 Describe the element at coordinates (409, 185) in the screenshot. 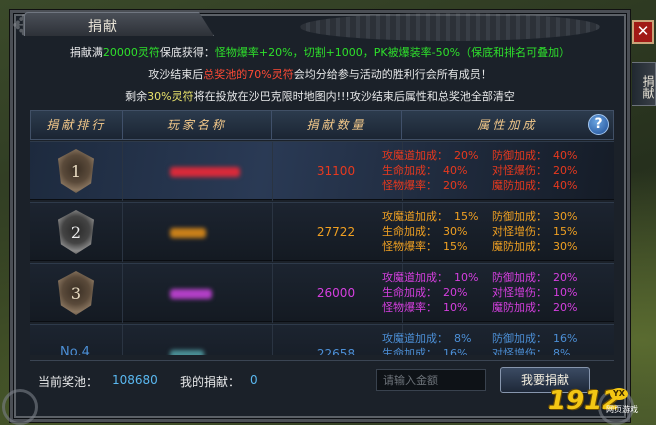

I see `attribute-label: 怪物爆率：` at that location.